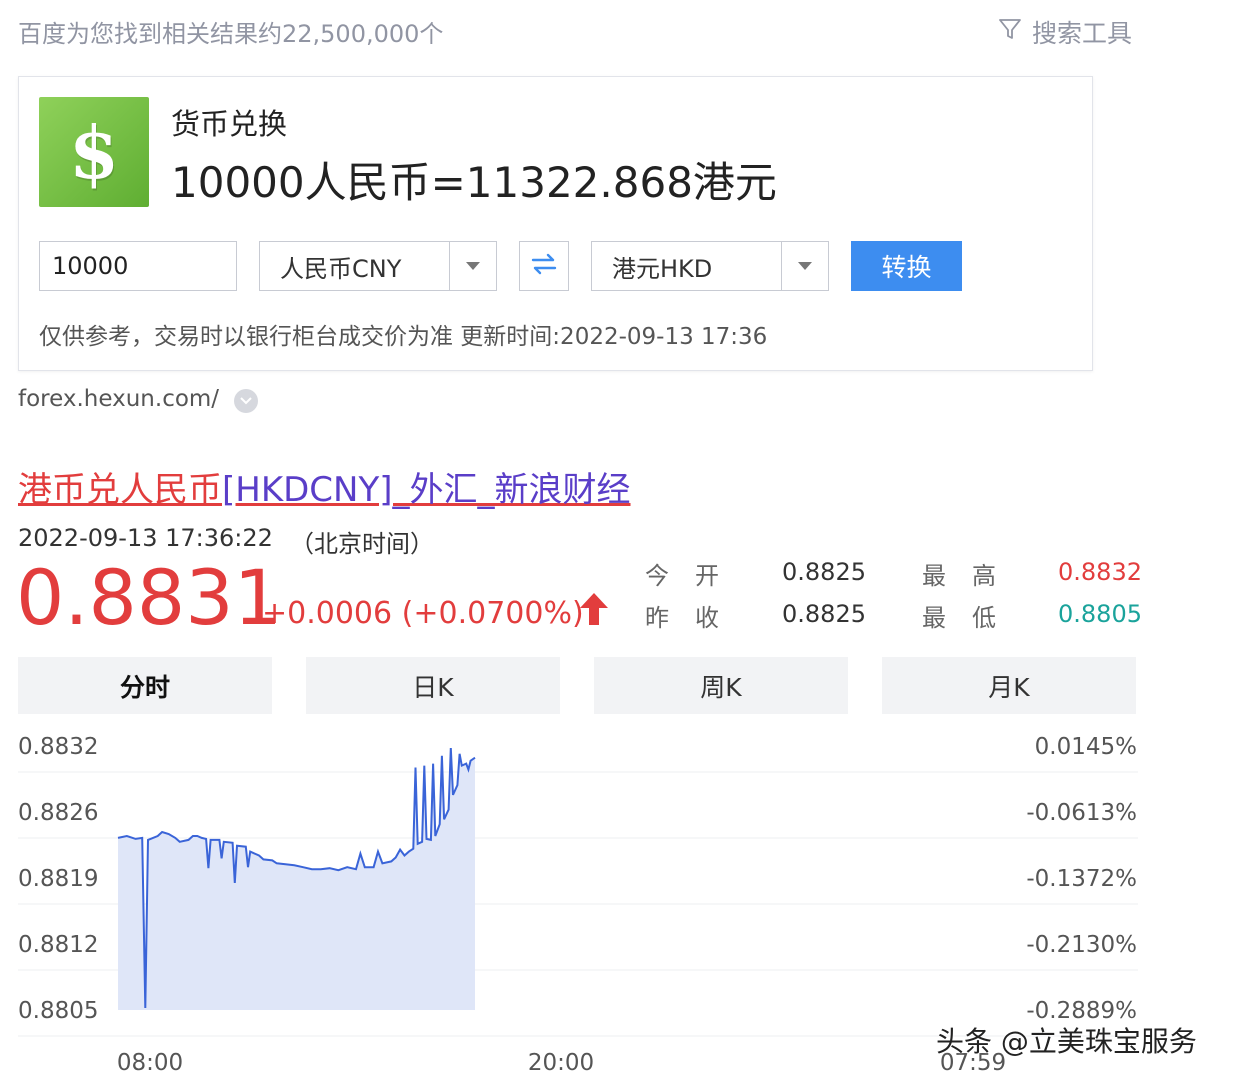  I want to click on swap-currencies-button, so click(544, 266).